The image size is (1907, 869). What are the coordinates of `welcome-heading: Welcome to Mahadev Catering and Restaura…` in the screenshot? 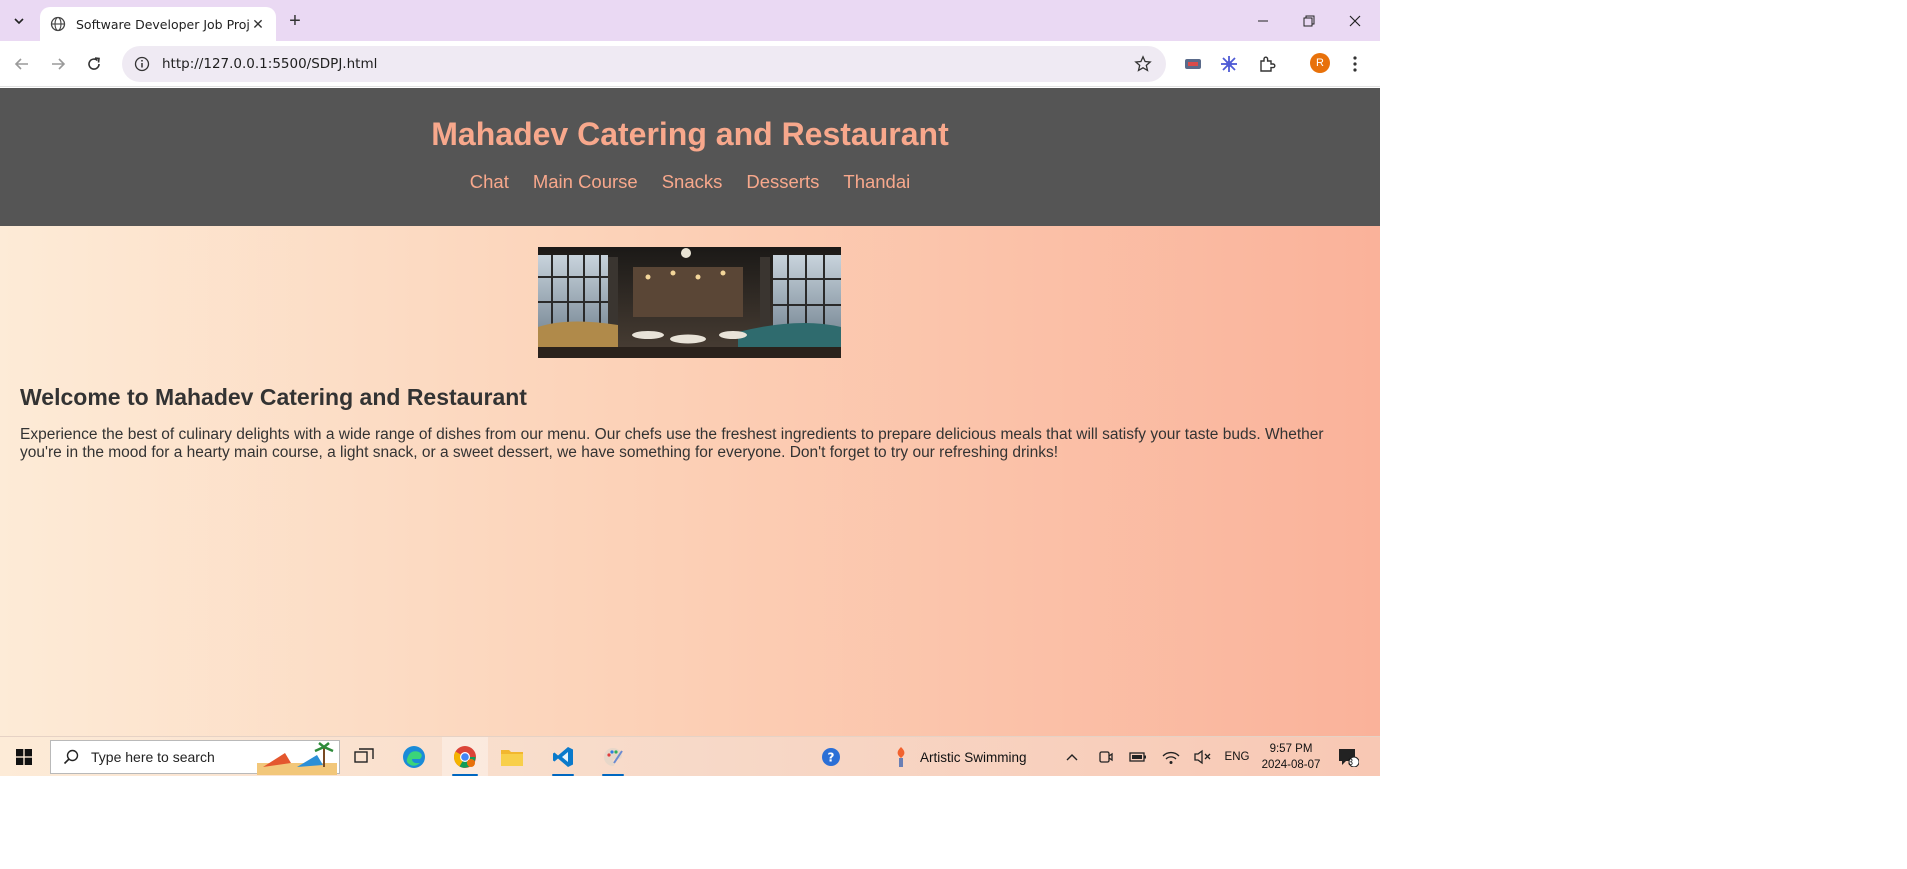 It's located at (273, 397).